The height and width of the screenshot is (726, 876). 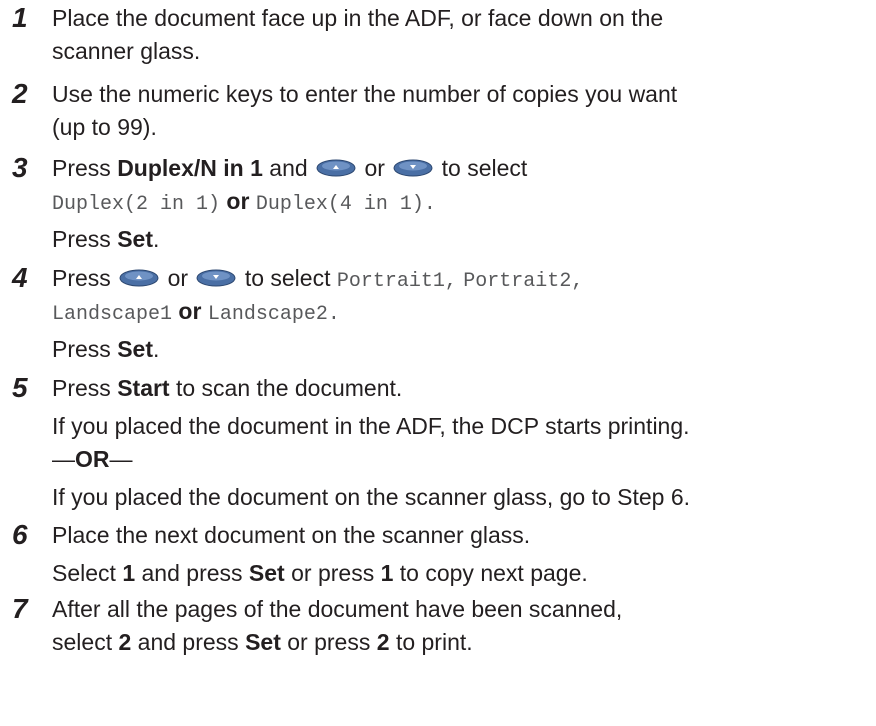 I want to click on text: select, so click(x=82, y=642).